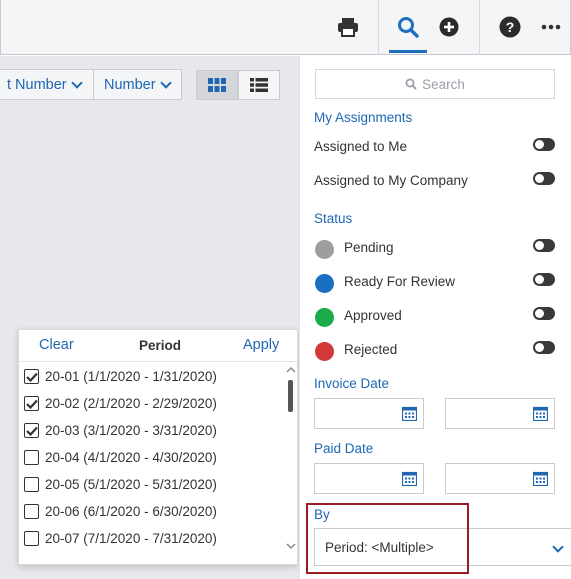 Image resolution: width=571 pixels, height=579 pixels. What do you see at coordinates (544, 144) in the screenshot?
I see `assigned-to-me-toggle` at bounding box center [544, 144].